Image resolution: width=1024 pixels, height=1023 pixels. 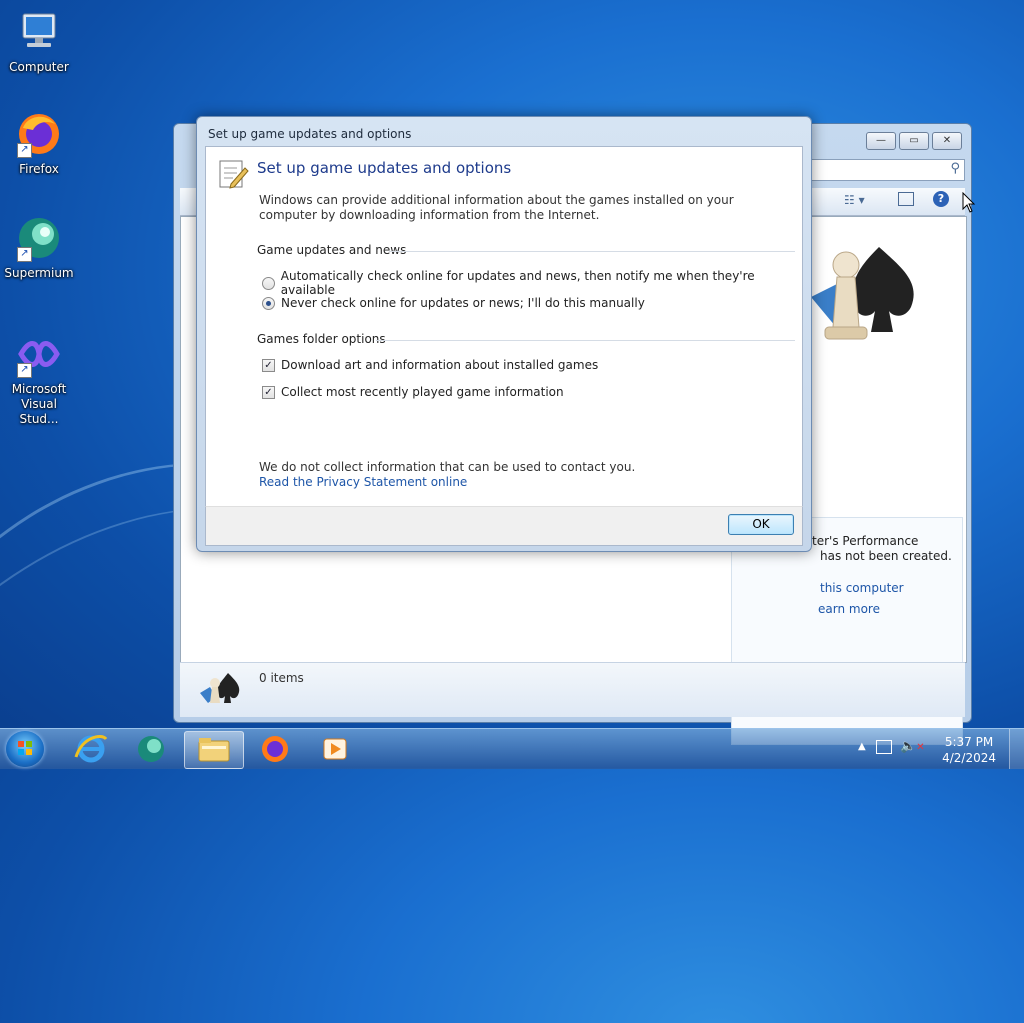 I want to click on dialog-footer, so click(x=504, y=526).